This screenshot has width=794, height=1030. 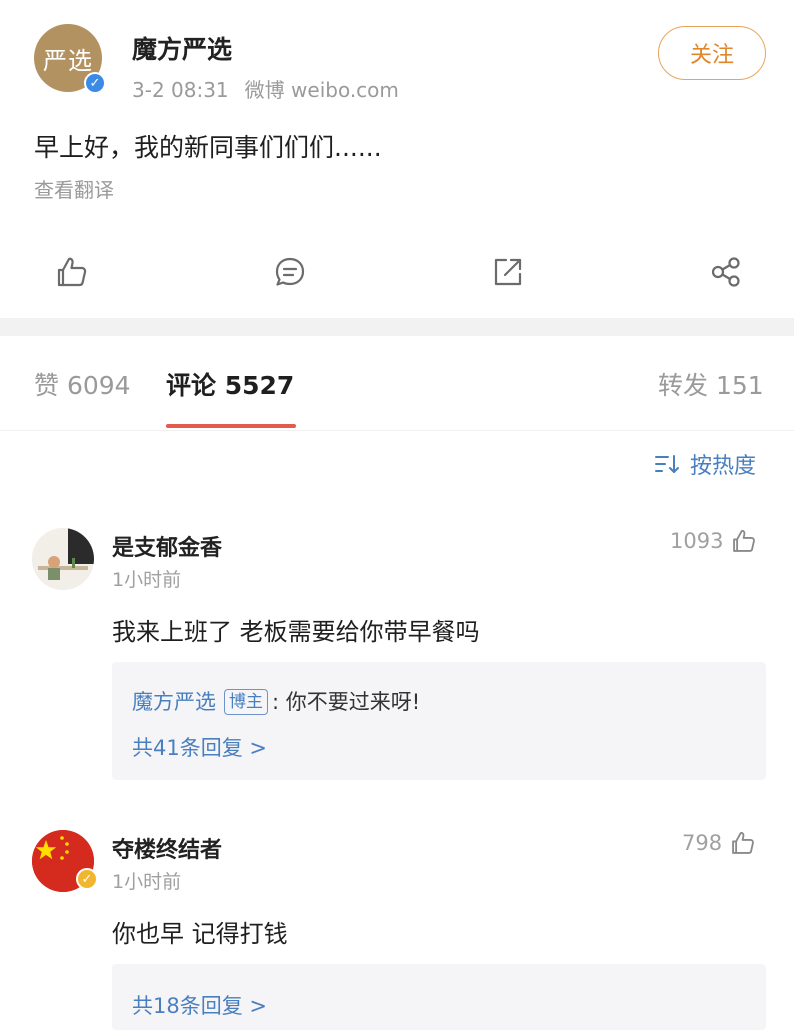 What do you see at coordinates (167, 546) in the screenshot?
I see `commenter-name: 是支郁金香` at bounding box center [167, 546].